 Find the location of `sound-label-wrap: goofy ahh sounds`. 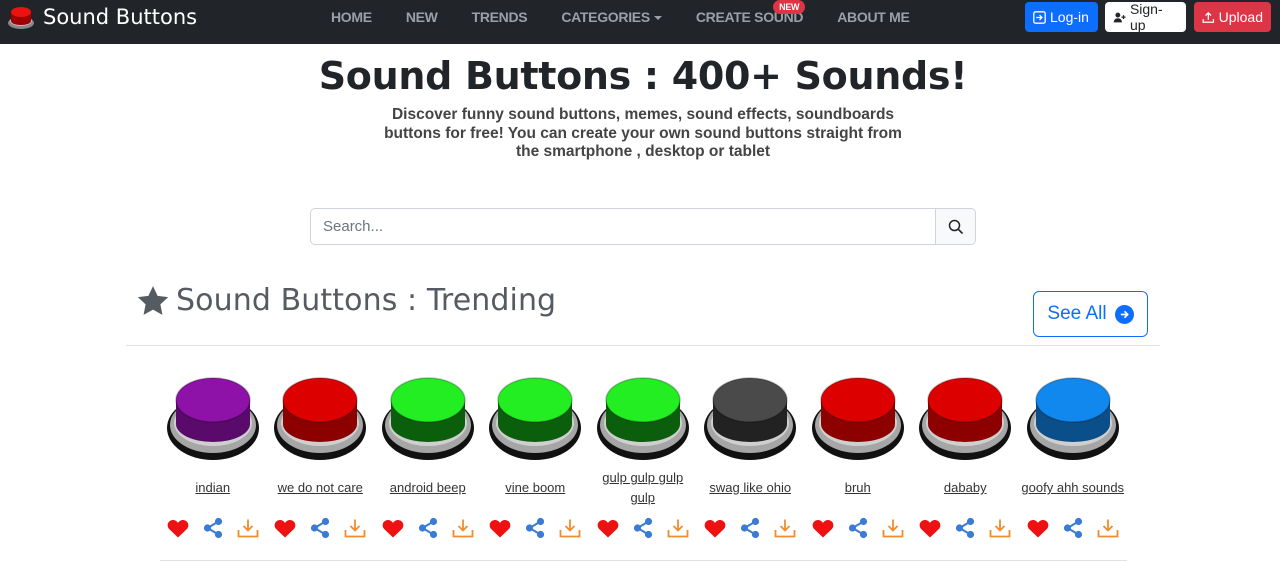

sound-label-wrap: goofy ahh sounds is located at coordinates (1072, 488).